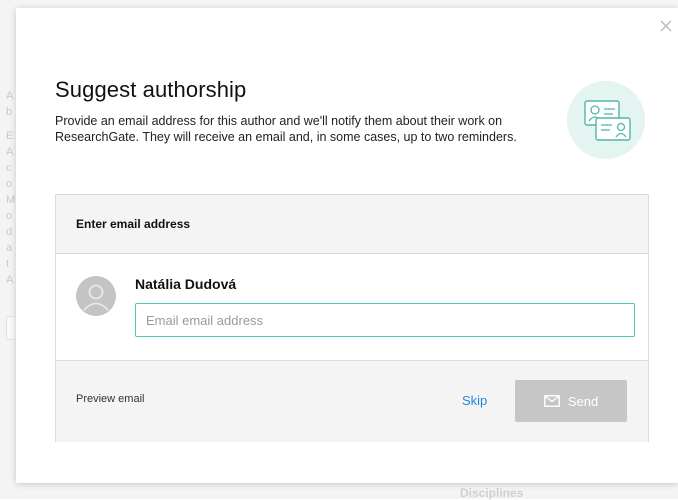 This screenshot has width=678, height=500. What do you see at coordinates (10, 328) in the screenshot?
I see `background-box` at bounding box center [10, 328].